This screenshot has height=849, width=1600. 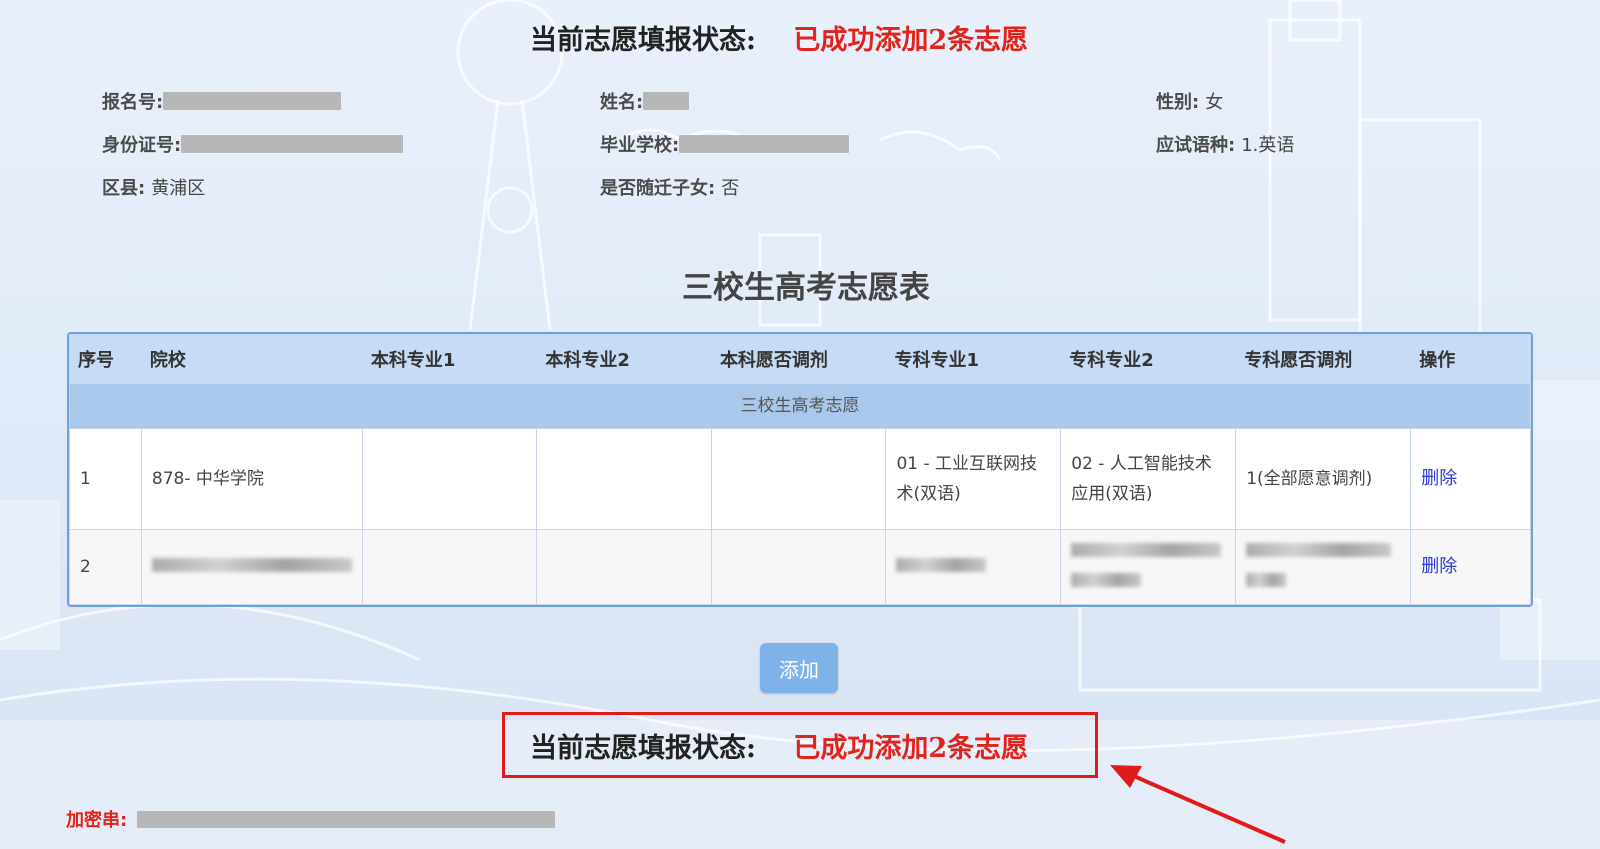 I want to click on table-row: 2 删除, so click(x=800, y=567).